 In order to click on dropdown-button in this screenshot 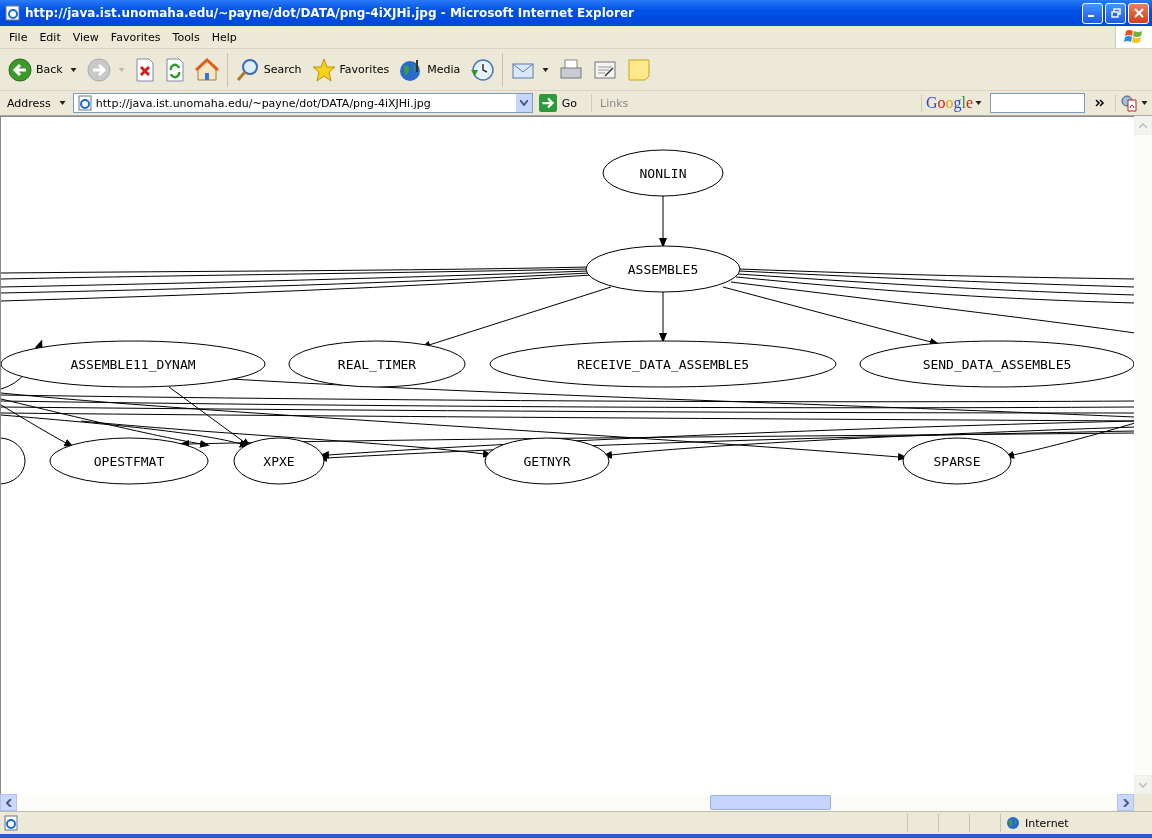, I will do `click(523, 103)`.